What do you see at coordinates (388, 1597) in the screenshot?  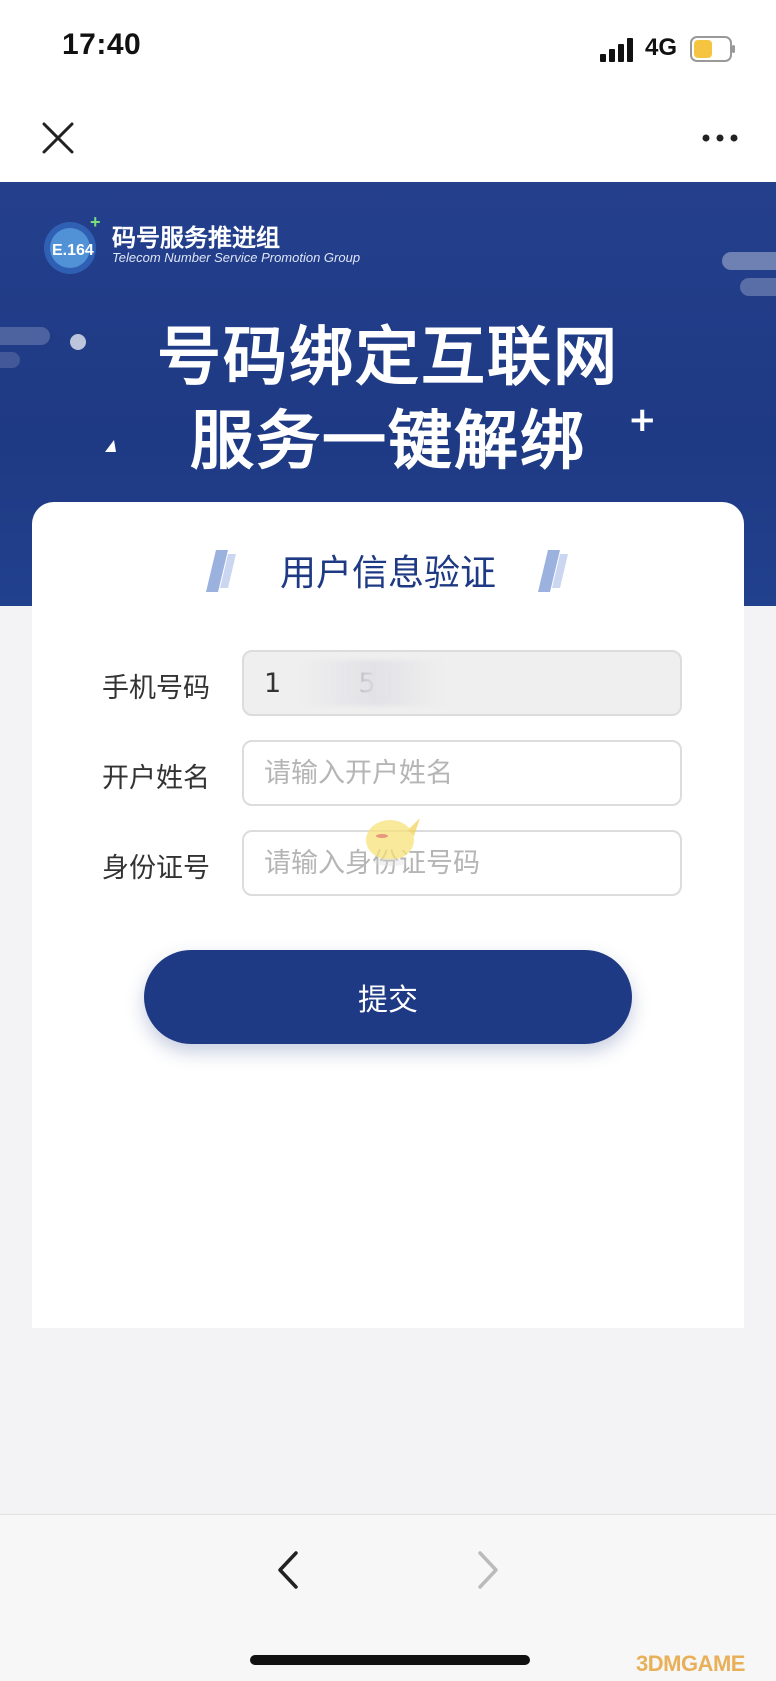 I see `bottom-toolbar: 3DMGAME` at bounding box center [388, 1597].